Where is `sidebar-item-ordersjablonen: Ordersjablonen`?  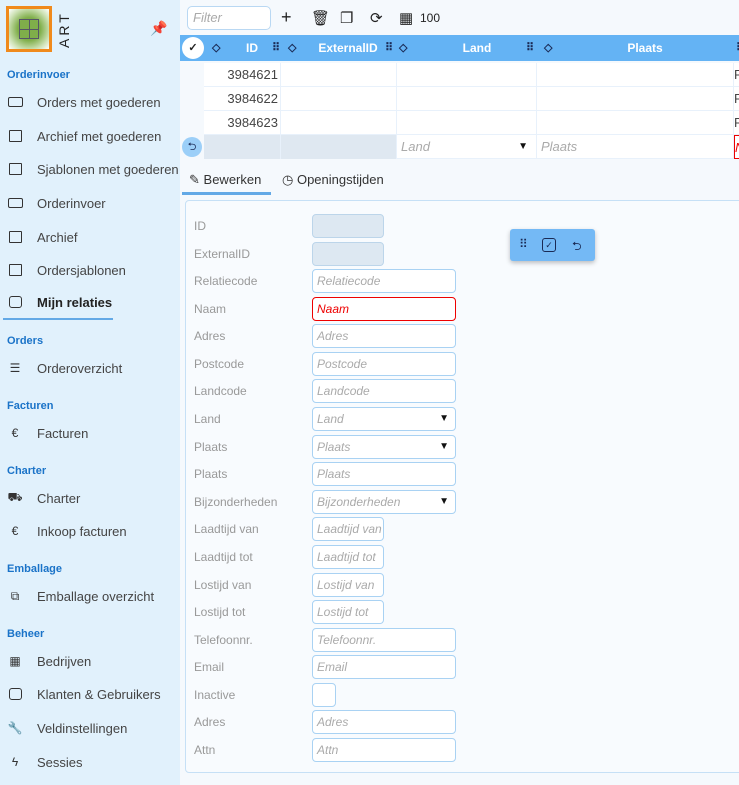
sidebar-item-ordersjablonen: Ordersjablonen is located at coordinates (90, 270).